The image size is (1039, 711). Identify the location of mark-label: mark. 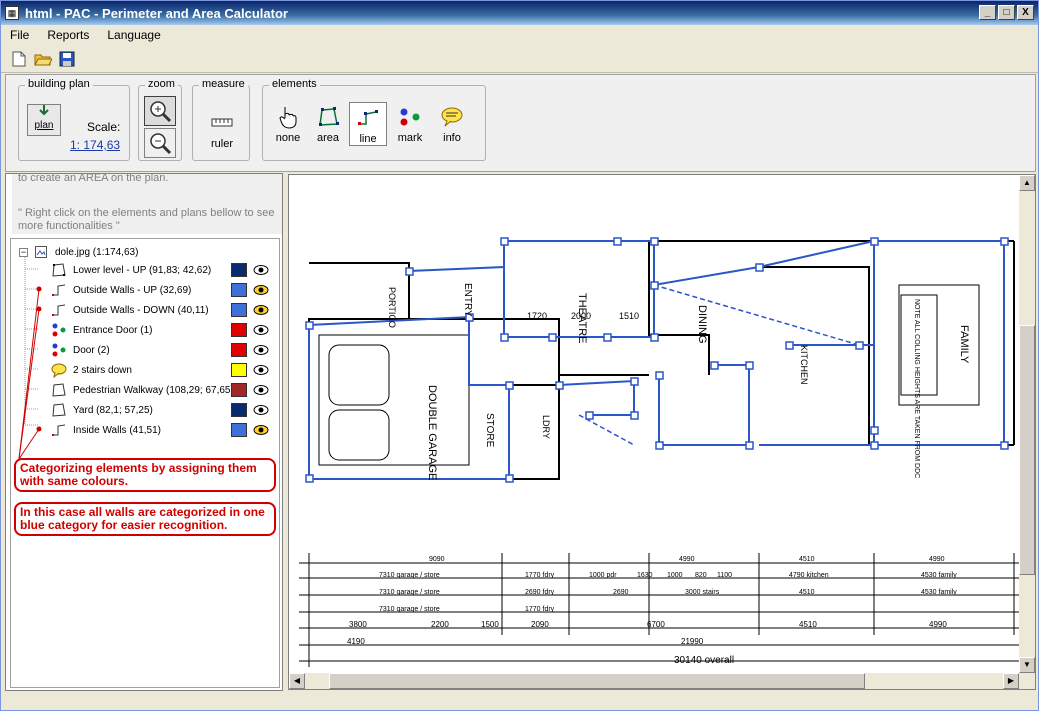
(410, 138).